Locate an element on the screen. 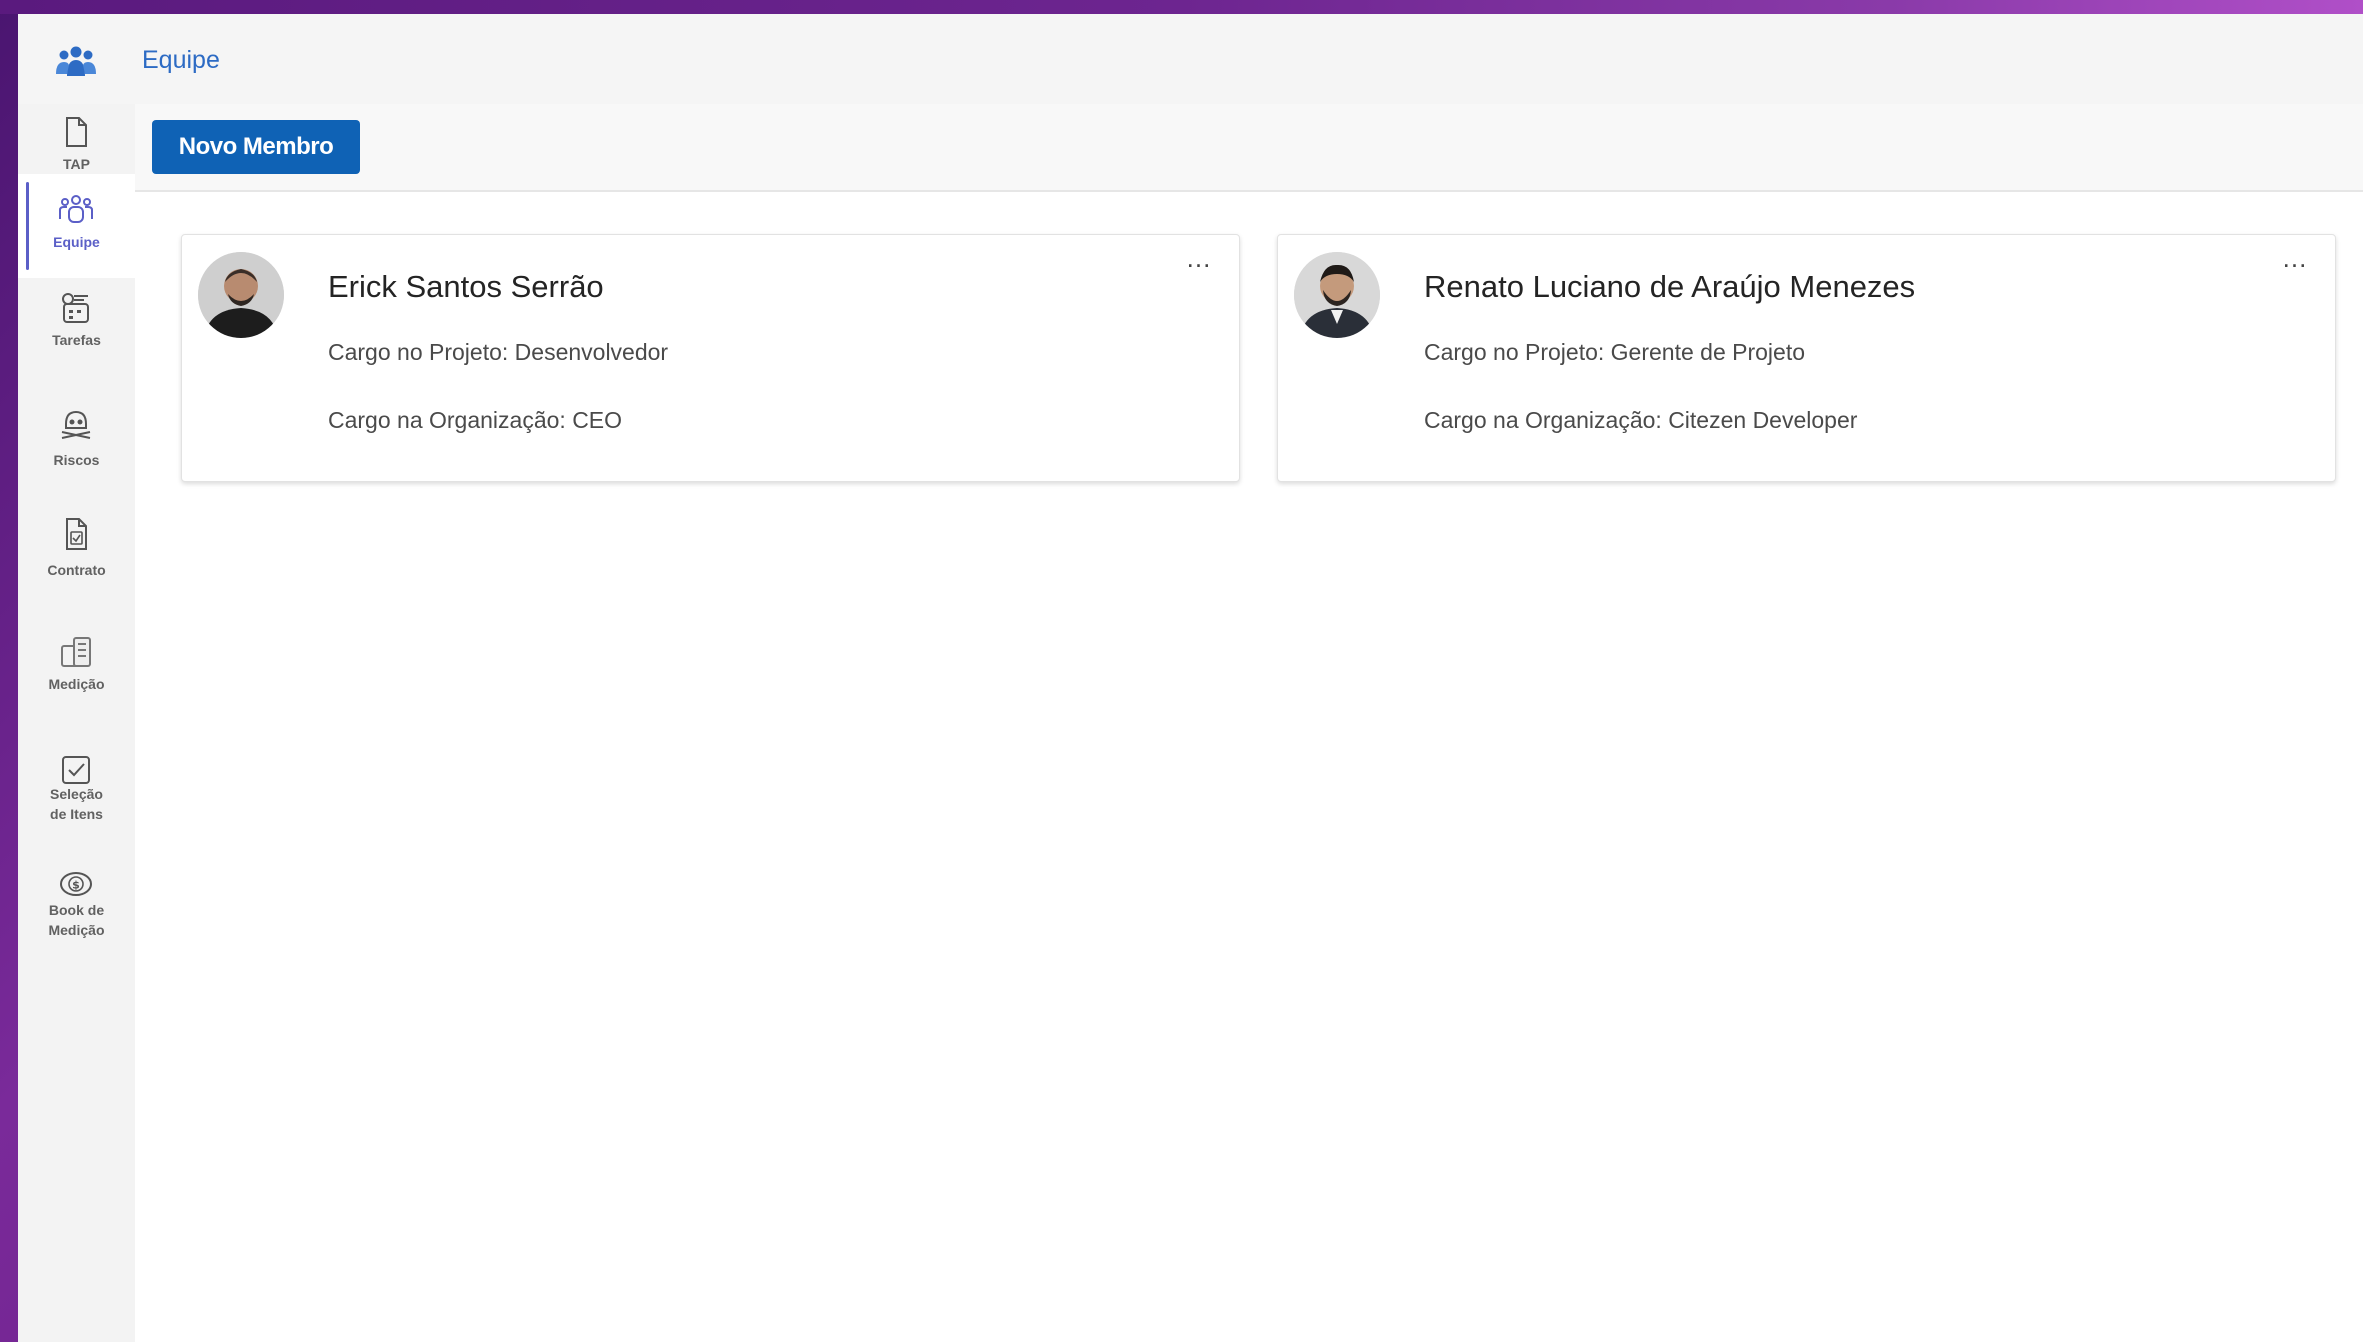  member-org-role: Cargo na Organização: Citezen Developer is located at coordinates (1641, 420).